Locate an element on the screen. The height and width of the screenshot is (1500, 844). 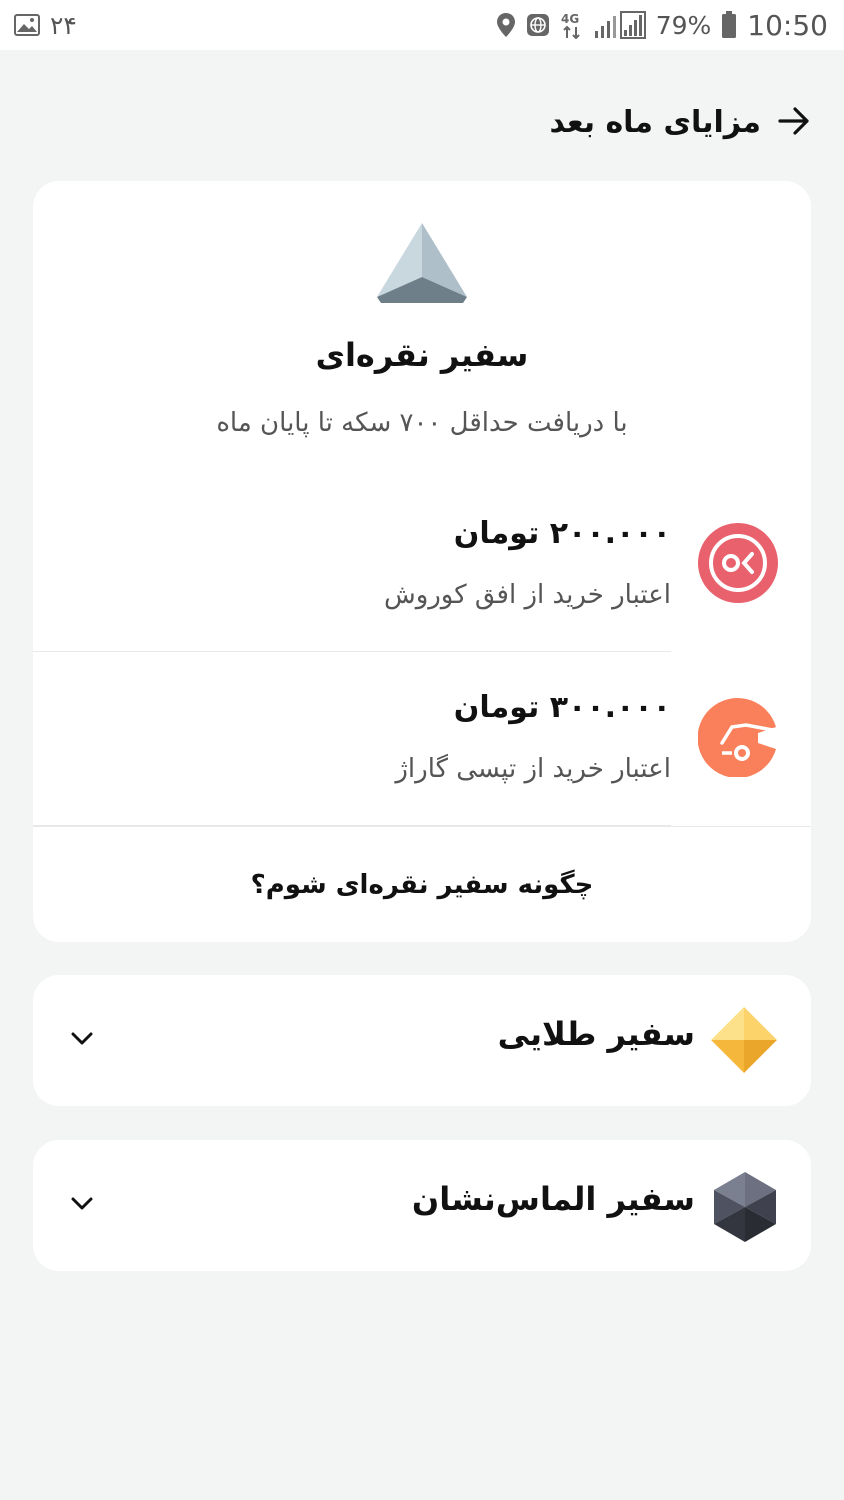
gold-tier-card: سفیر طلایی is located at coordinates (422, 1040).